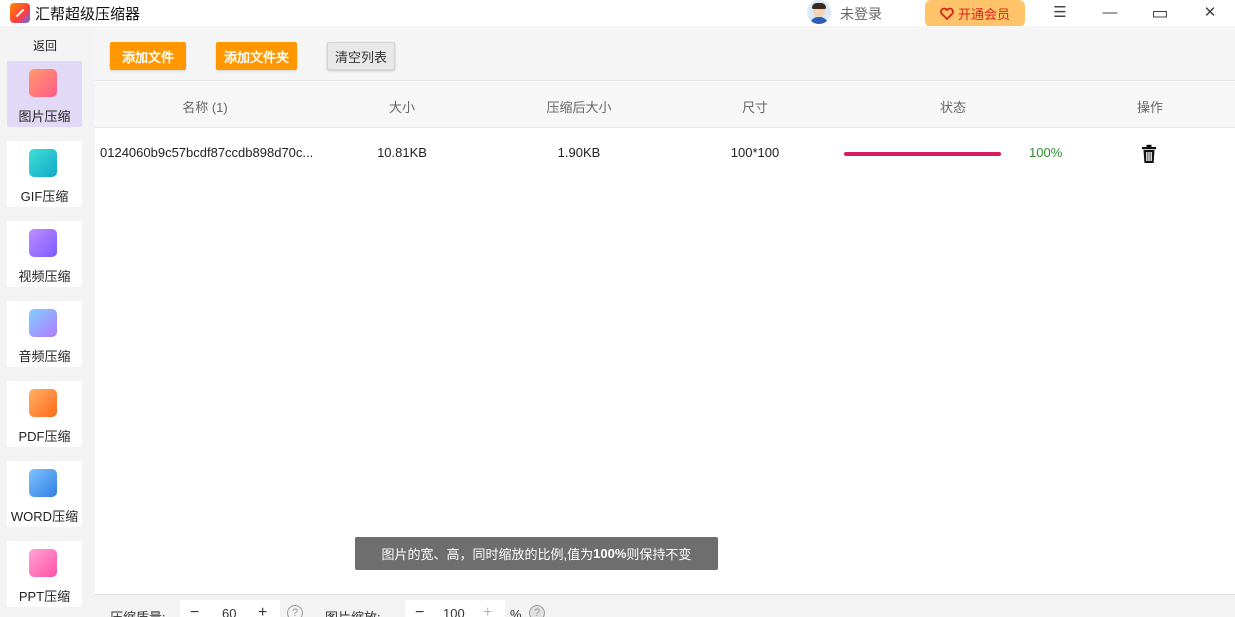 The image size is (1235, 617). Describe the element at coordinates (755, 106) in the screenshot. I see `column-dimensions: 尺寸` at that location.